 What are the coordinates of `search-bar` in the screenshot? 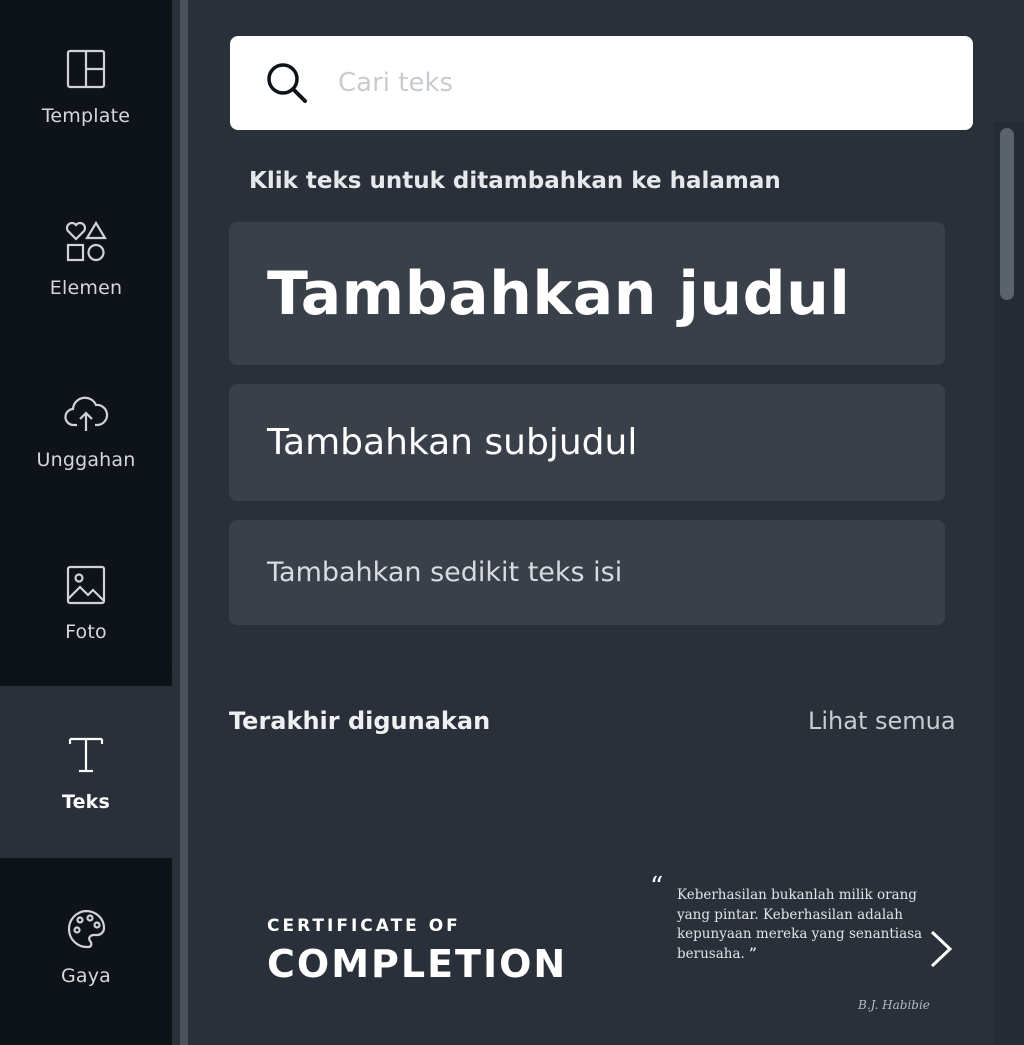 It's located at (601, 83).